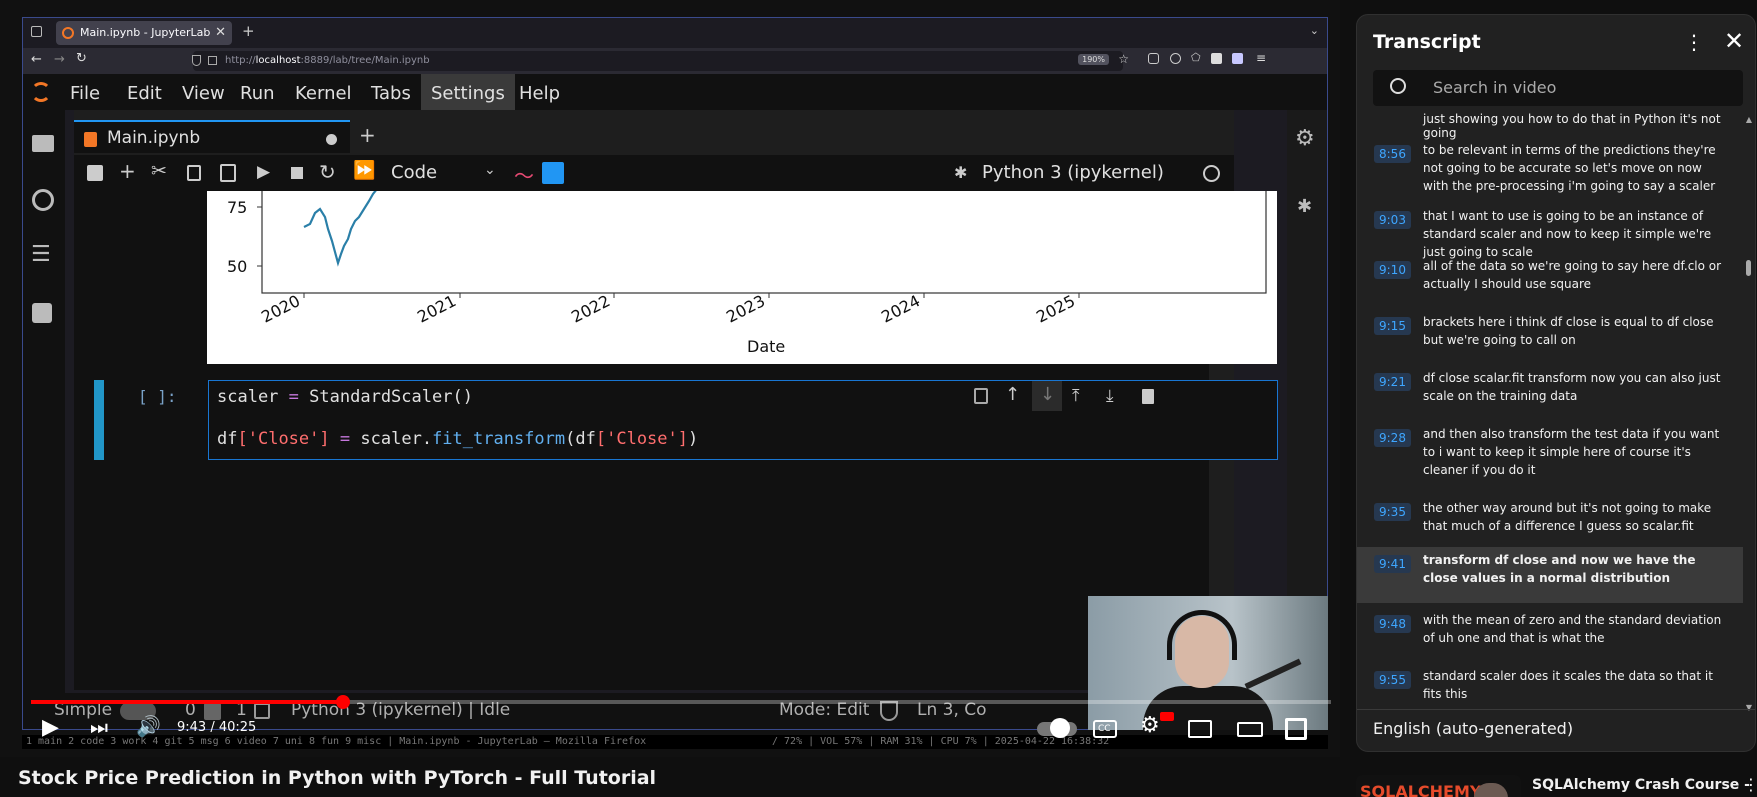 The image size is (1757, 797). I want to click on tab-overview-icon, so click(36, 31).